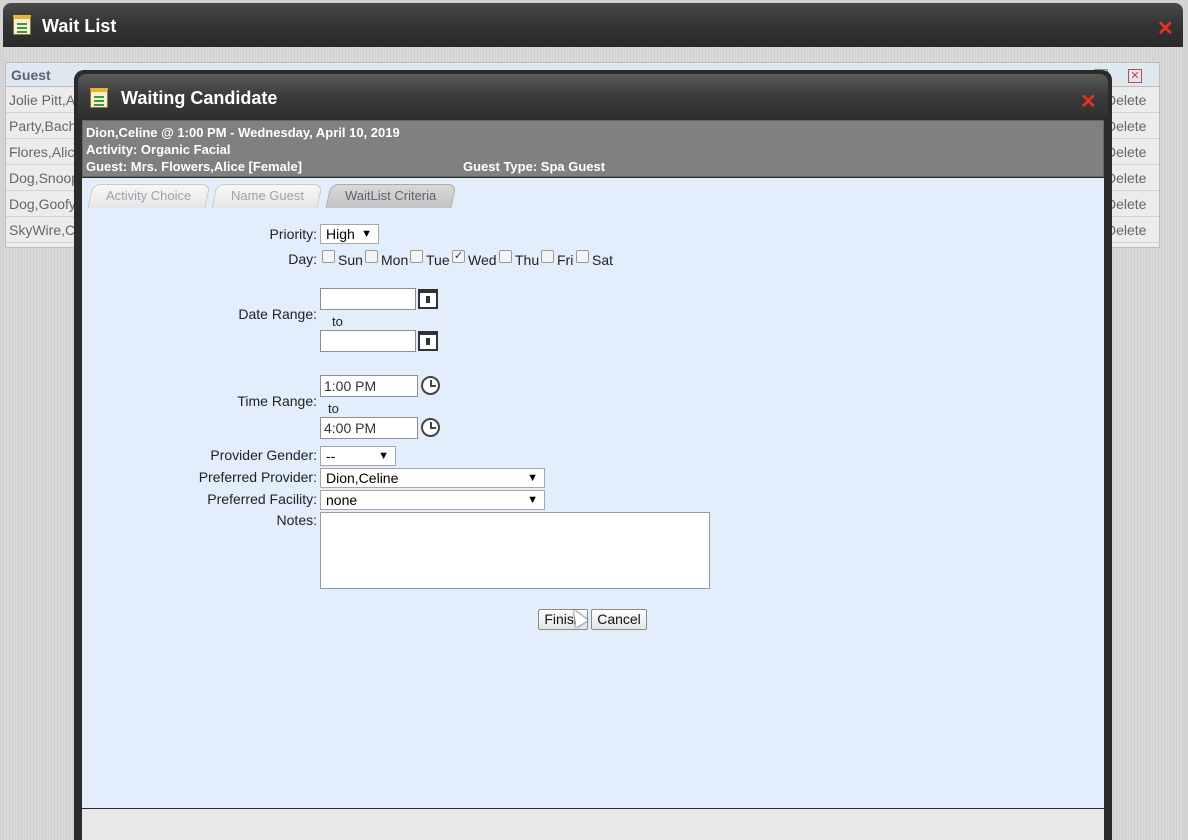  What do you see at coordinates (333, 408) in the screenshot?
I see `time-to-label: to` at bounding box center [333, 408].